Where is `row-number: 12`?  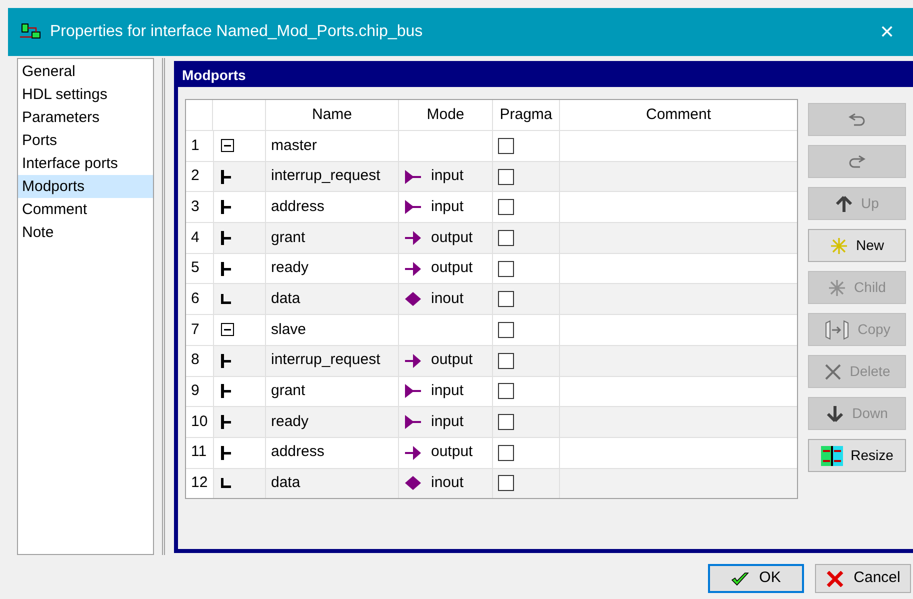
row-number: 12 is located at coordinates (199, 483).